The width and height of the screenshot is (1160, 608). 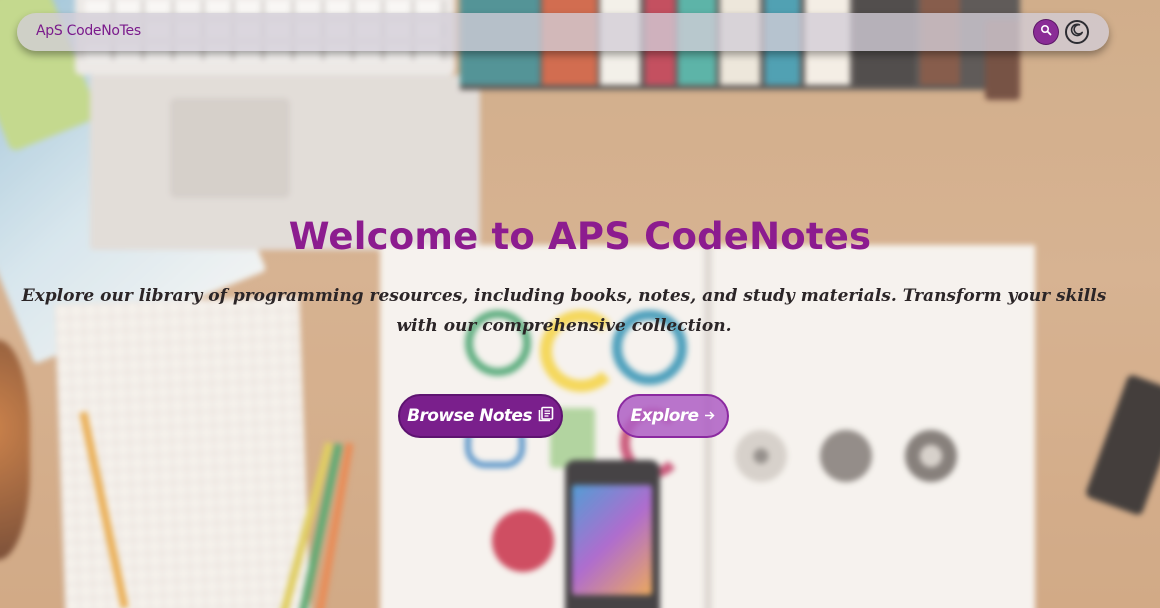 I want to click on hero-title: Welcome to APS CodeNotes, so click(x=580, y=236).